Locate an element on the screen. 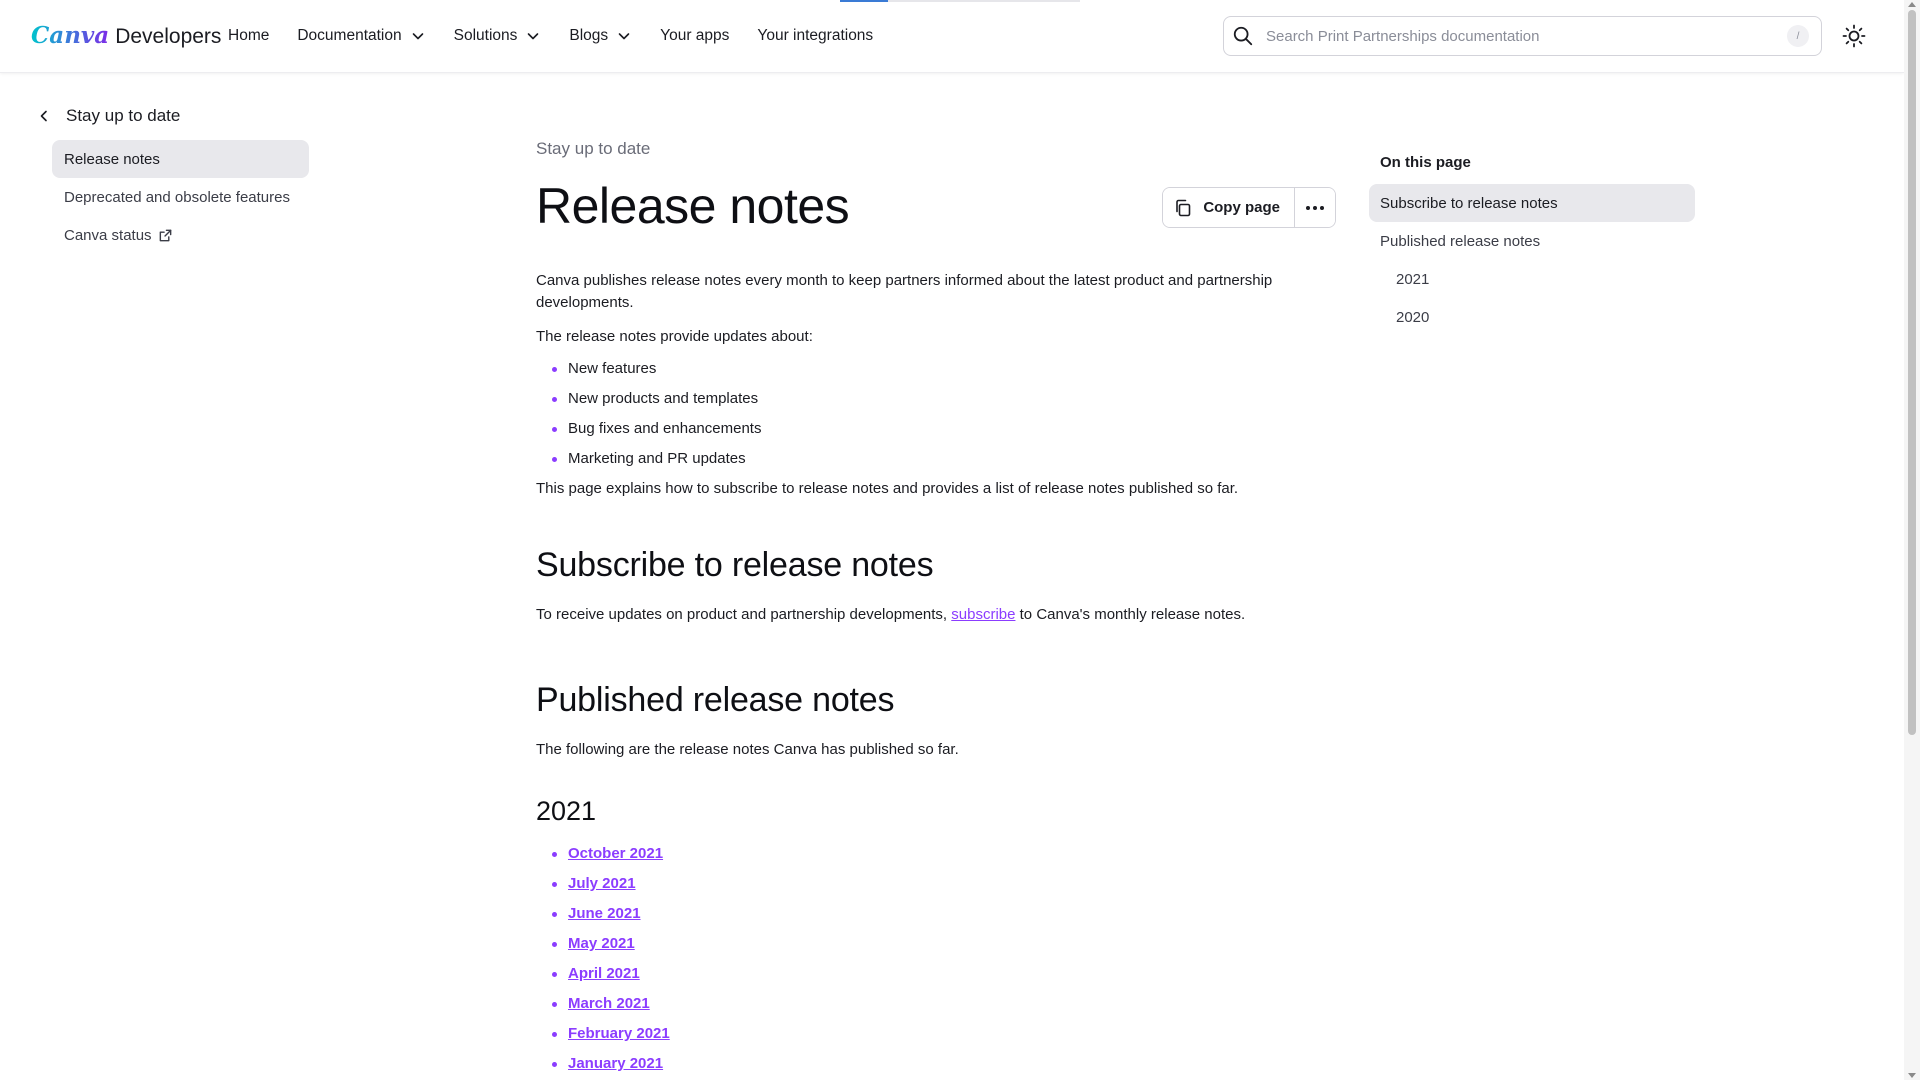 The image size is (1920, 1083). release-note-link: March 2021 is located at coordinates (609, 1003).